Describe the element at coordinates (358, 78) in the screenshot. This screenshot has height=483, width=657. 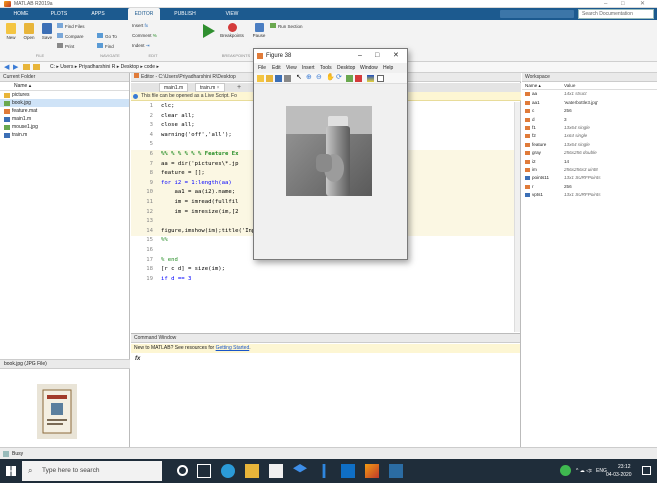
I see `brush-icon` at that location.